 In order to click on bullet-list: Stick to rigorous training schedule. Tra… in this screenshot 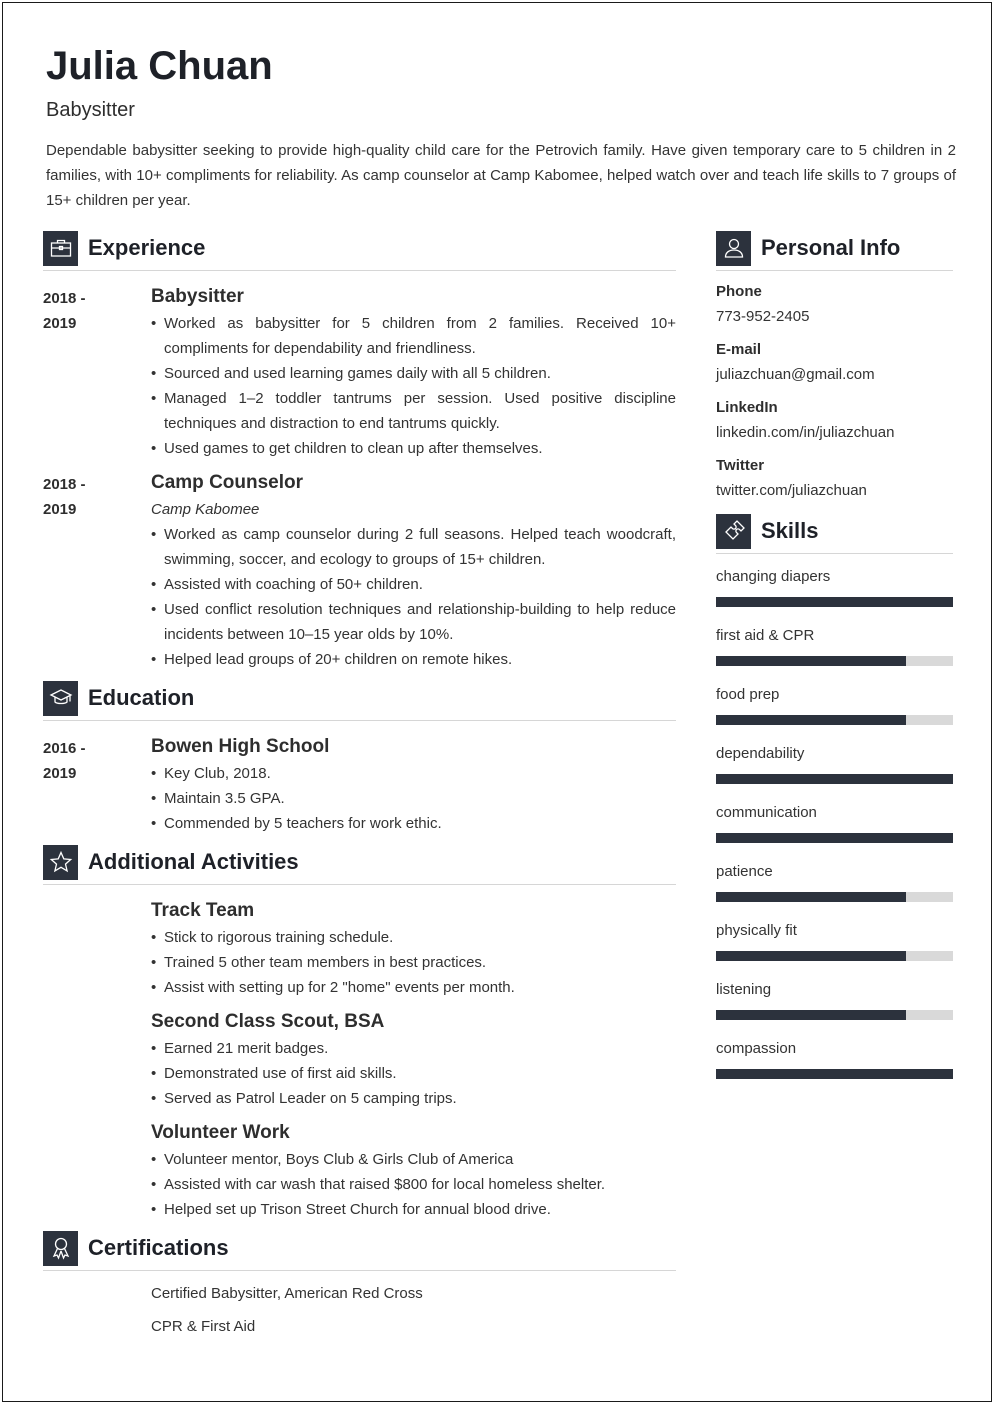, I will do `click(413, 962)`.